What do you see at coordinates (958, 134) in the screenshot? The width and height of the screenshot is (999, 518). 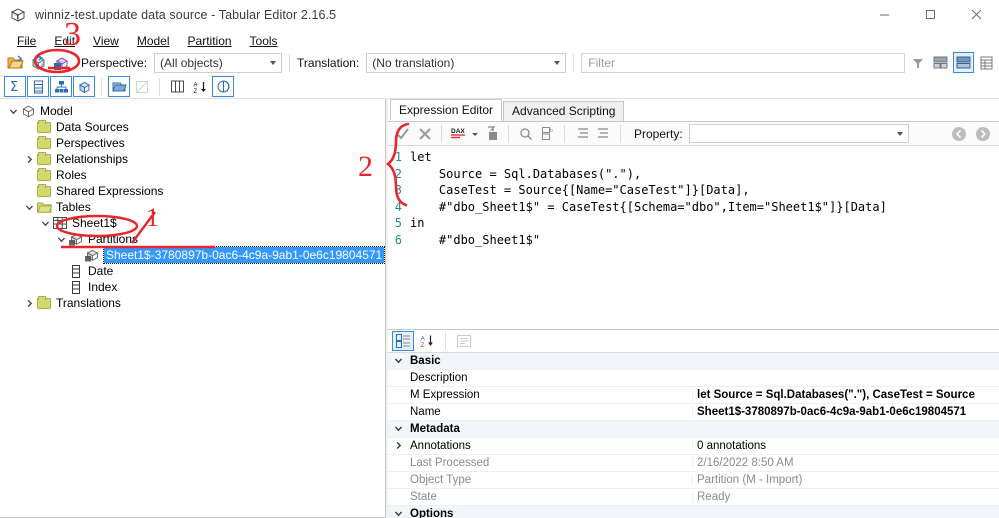 I see `back-arrow-icon` at bounding box center [958, 134].